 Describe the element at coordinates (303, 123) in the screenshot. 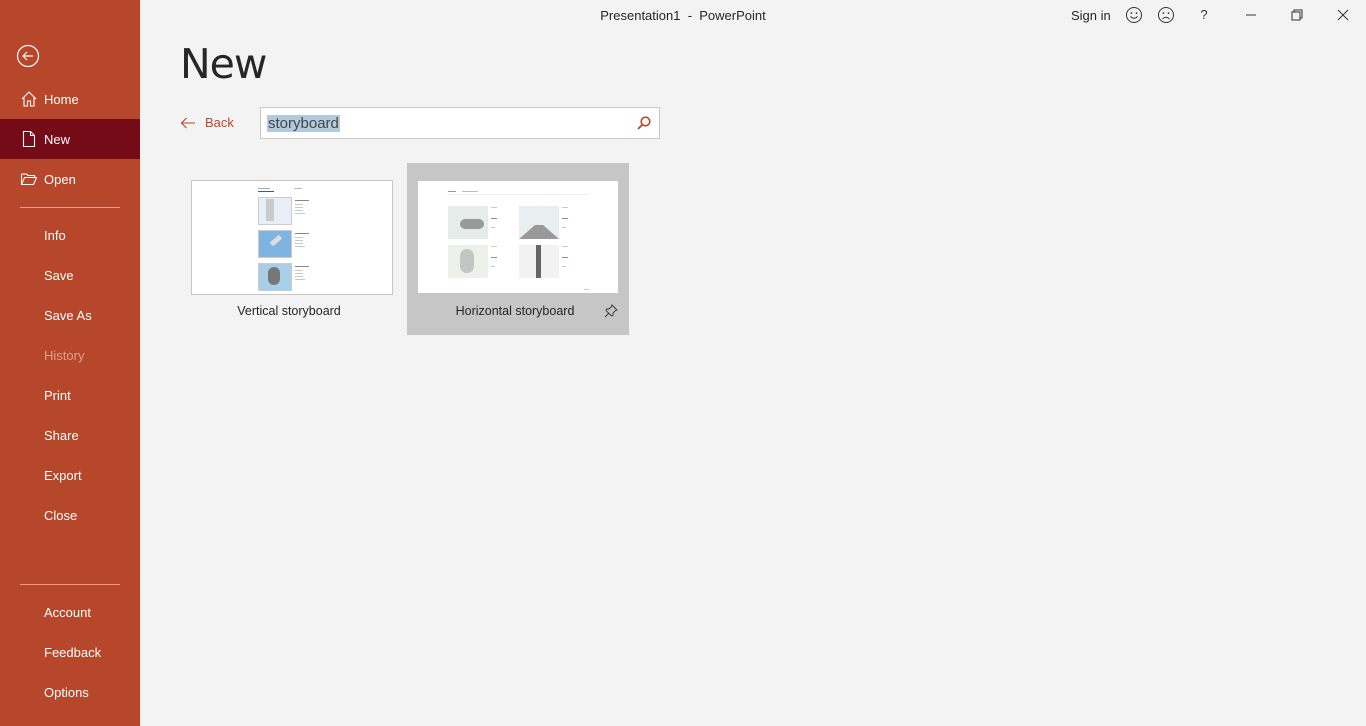

I see `search-value: storyboard` at that location.